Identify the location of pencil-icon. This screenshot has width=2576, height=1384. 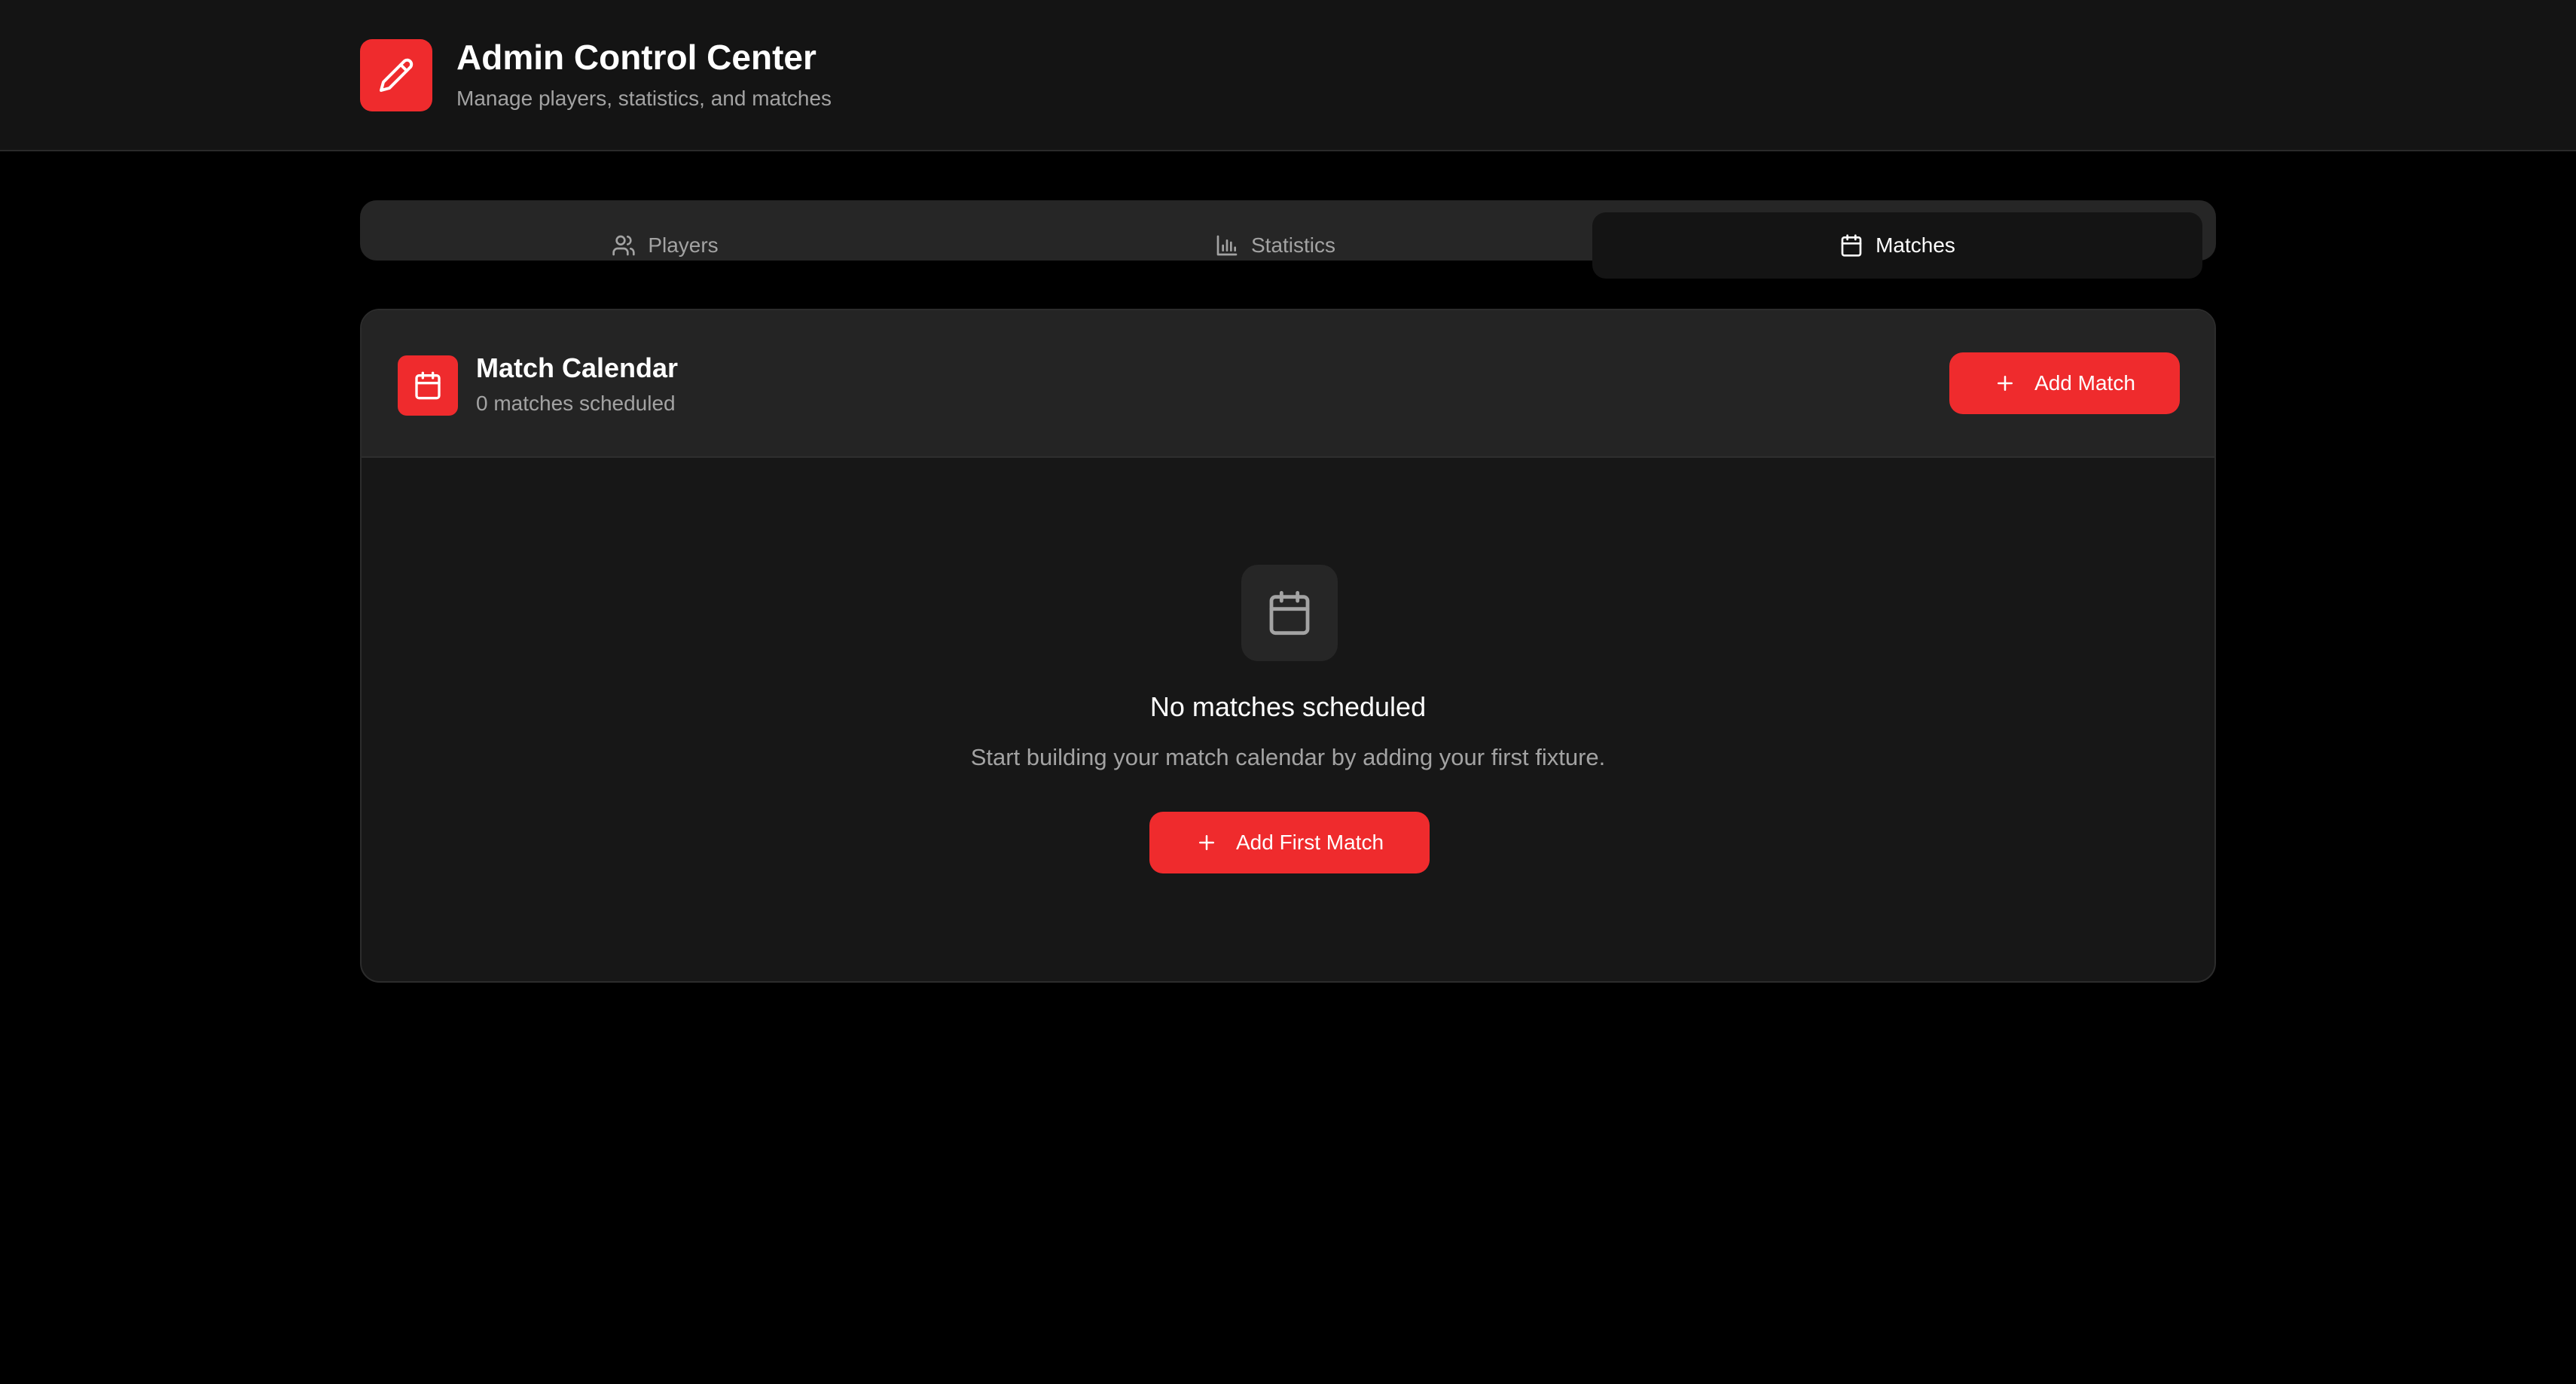
(397, 75).